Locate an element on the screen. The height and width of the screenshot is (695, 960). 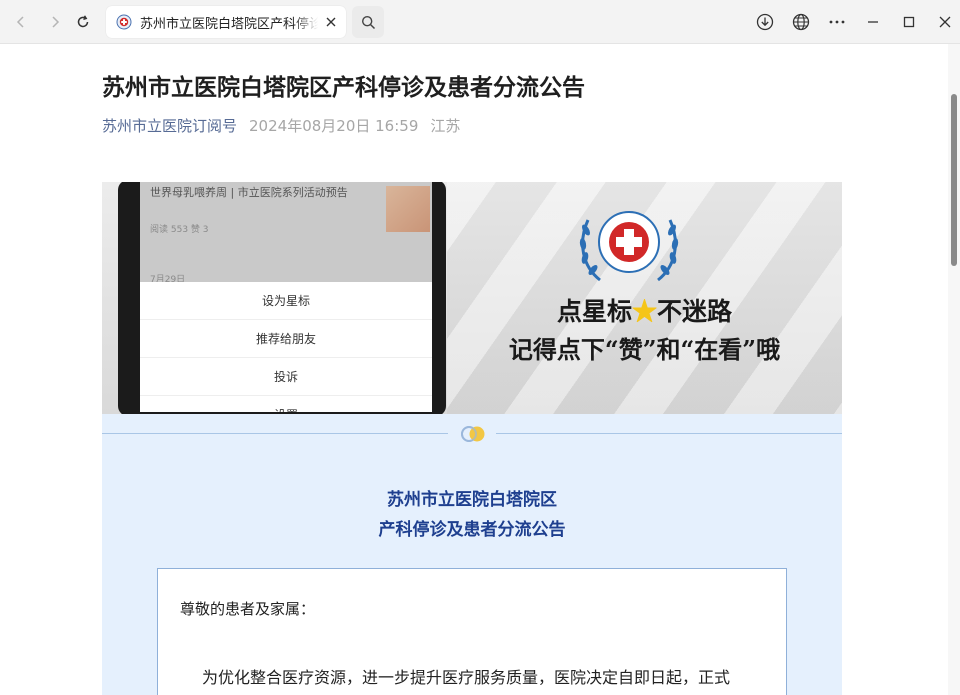
rings-ornament-icon is located at coordinates (473, 434).